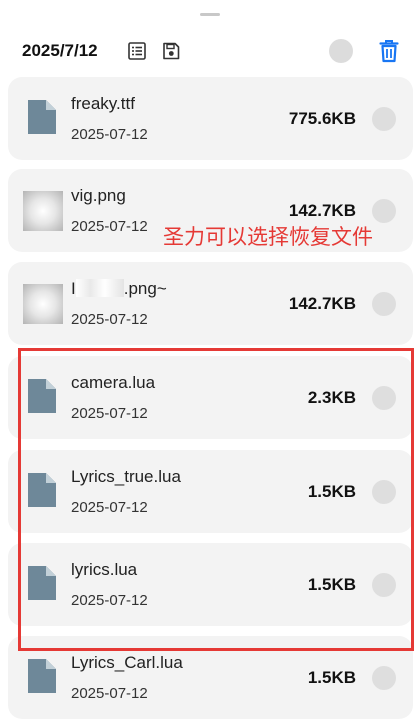 The image size is (420, 724). Describe the element at coordinates (389, 51) in the screenshot. I see `trash-icon` at that location.